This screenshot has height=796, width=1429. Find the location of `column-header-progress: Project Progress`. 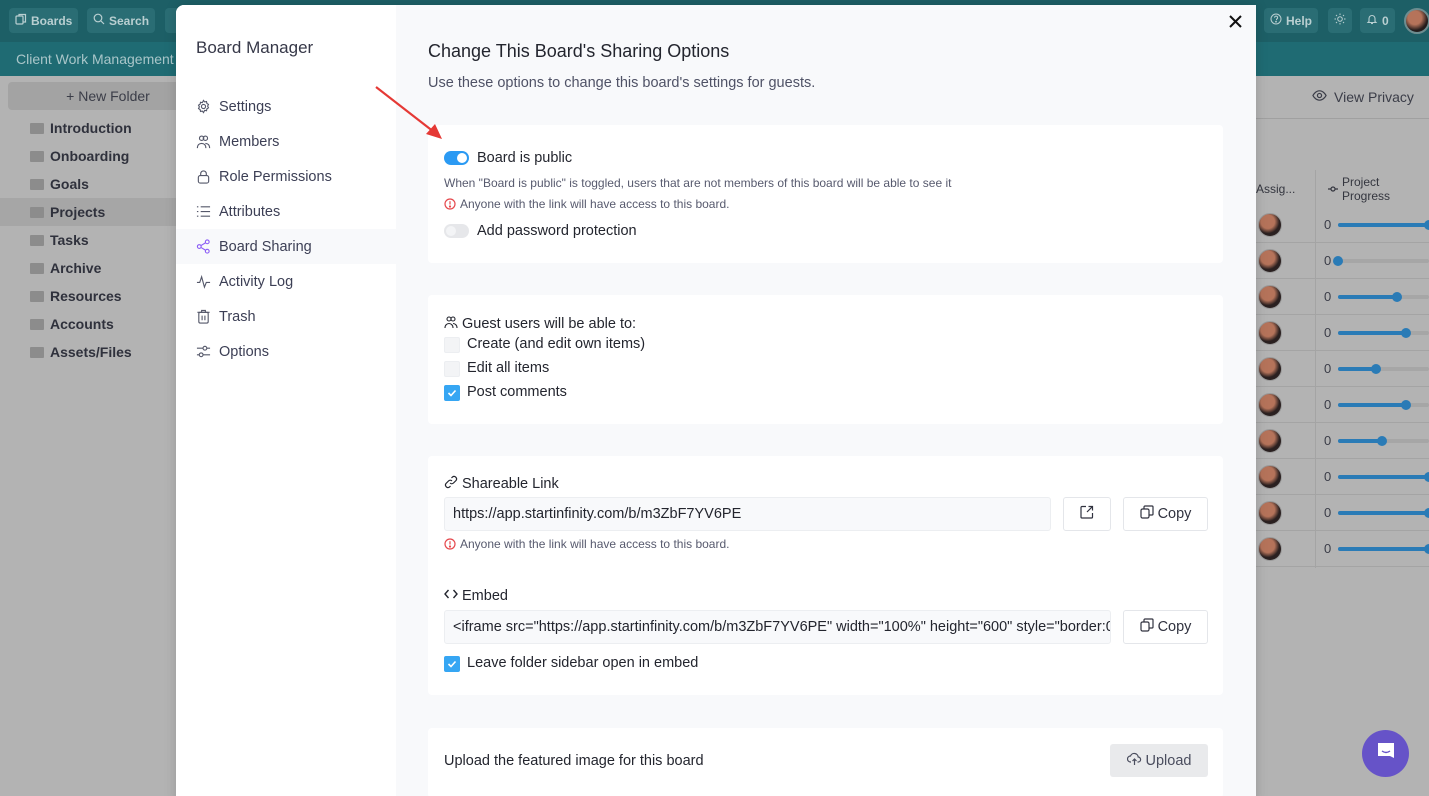

column-header-progress: Project Progress is located at coordinates (1378, 189).